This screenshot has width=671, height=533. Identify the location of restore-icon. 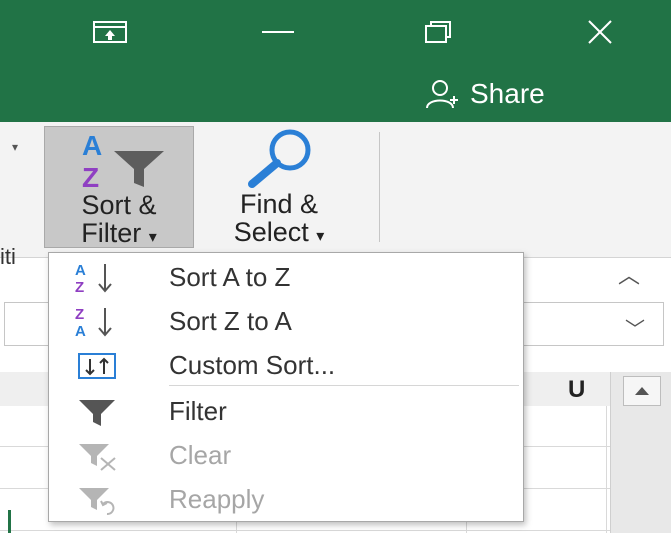
(438, 32).